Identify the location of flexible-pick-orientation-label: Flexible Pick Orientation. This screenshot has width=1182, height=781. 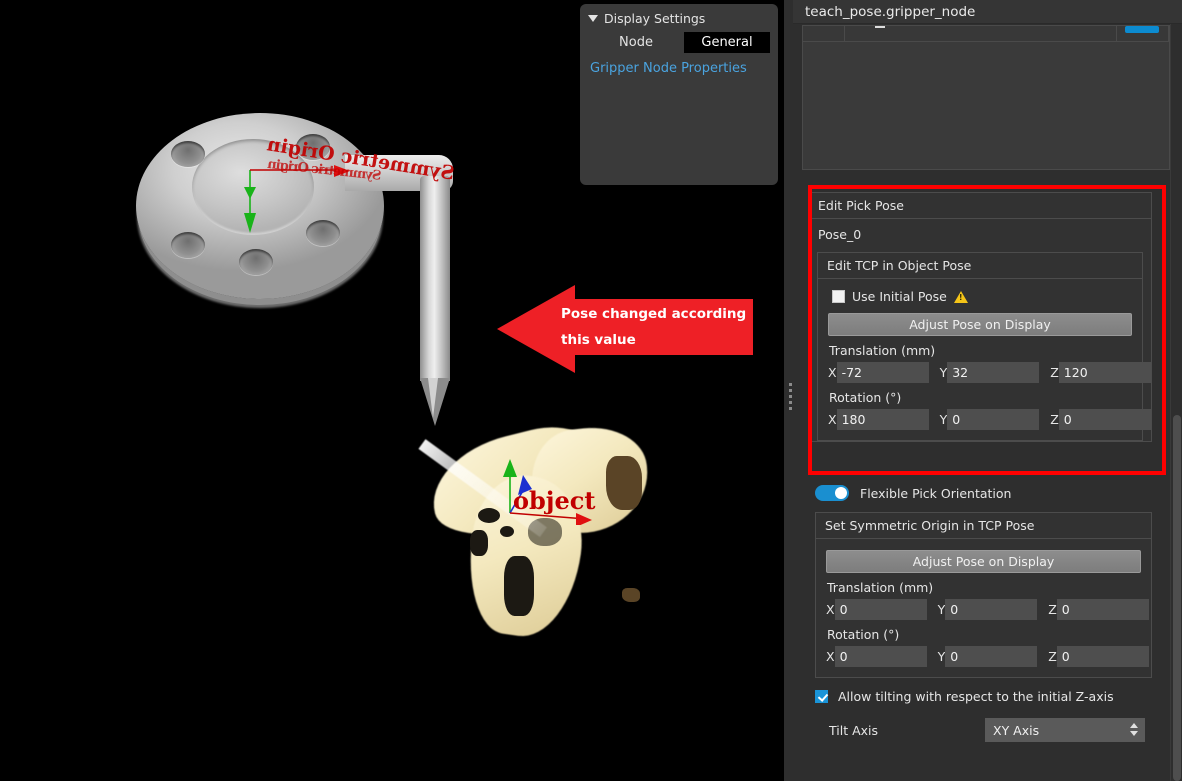
(936, 493).